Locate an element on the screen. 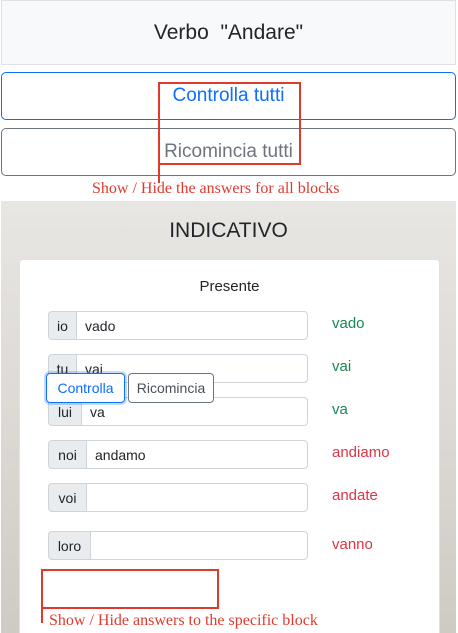 This screenshot has width=458, height=633. correct-answer-tu: vai is located at coordinates (342, 366).